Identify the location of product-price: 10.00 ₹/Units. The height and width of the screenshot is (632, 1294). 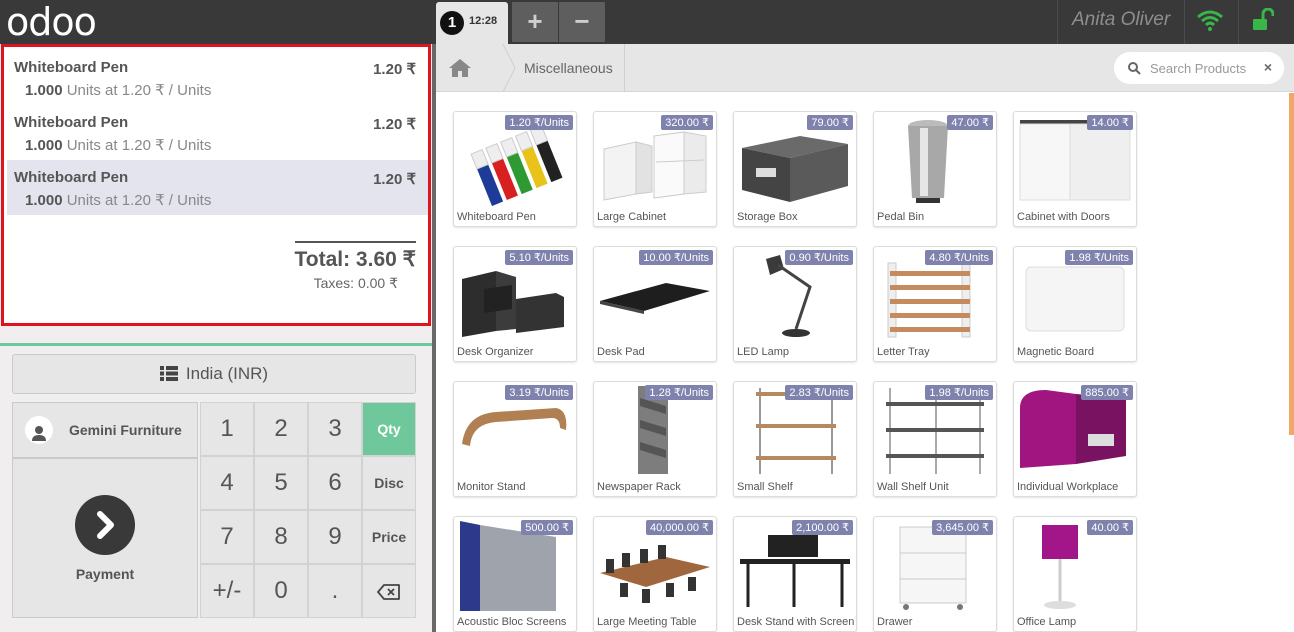
(676, 257).